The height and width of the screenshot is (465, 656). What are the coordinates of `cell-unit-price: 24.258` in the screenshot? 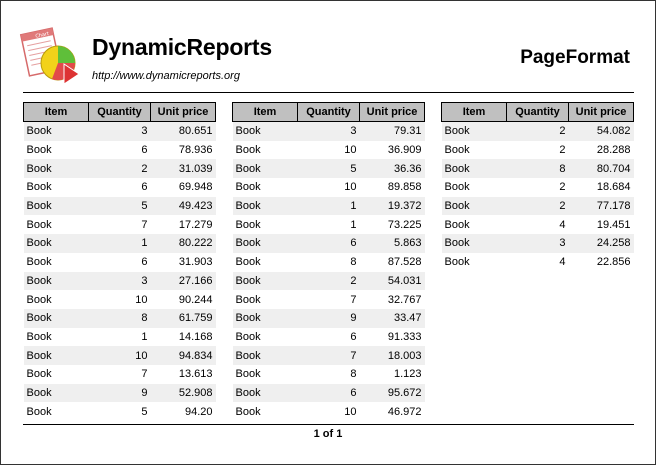 It's located at (601, 243).